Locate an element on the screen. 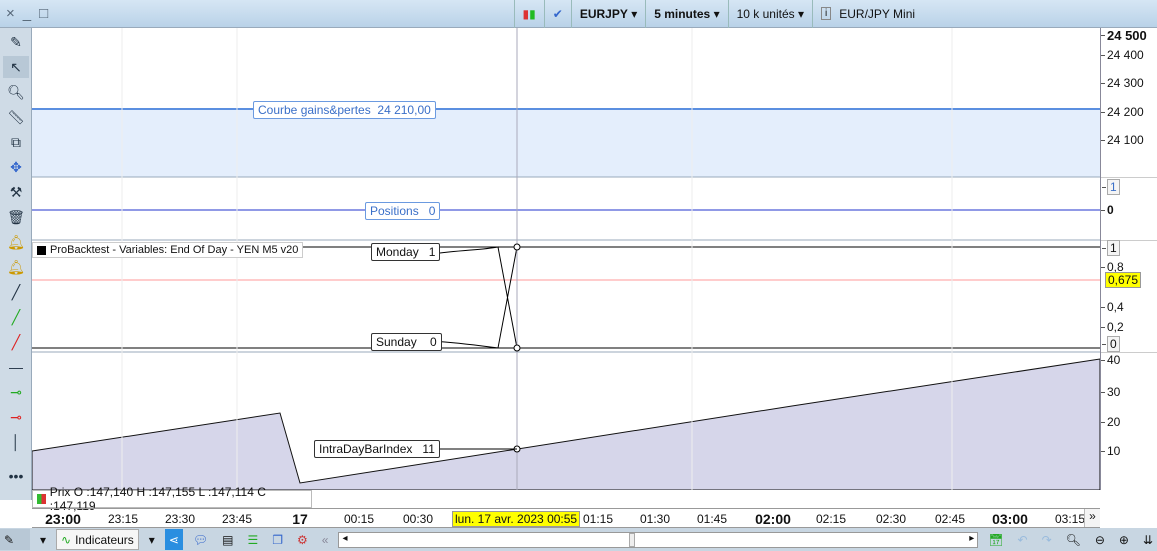 The width and height of the screenshot is (1157, 551). copy-icon: ⧉ is located at coordinates (16, 142).